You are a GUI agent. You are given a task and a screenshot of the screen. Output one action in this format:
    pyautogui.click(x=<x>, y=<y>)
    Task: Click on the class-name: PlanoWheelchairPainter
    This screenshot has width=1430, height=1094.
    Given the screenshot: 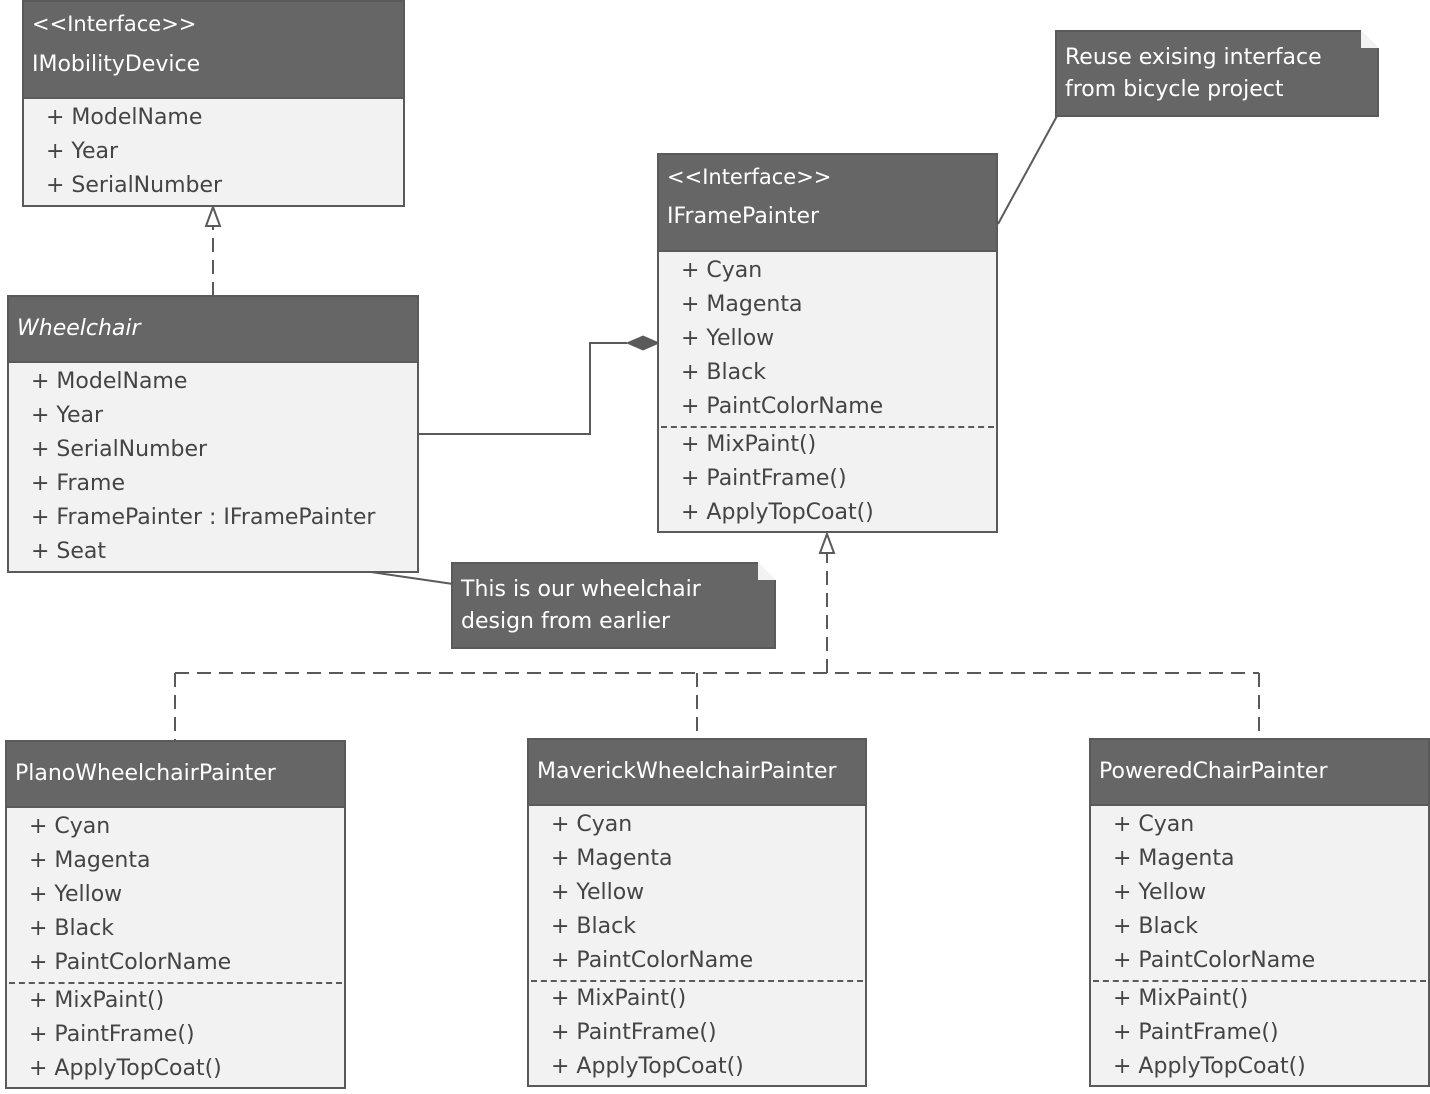 What is the action you would take?
    pyautogui.click(x=145, y=773)
    